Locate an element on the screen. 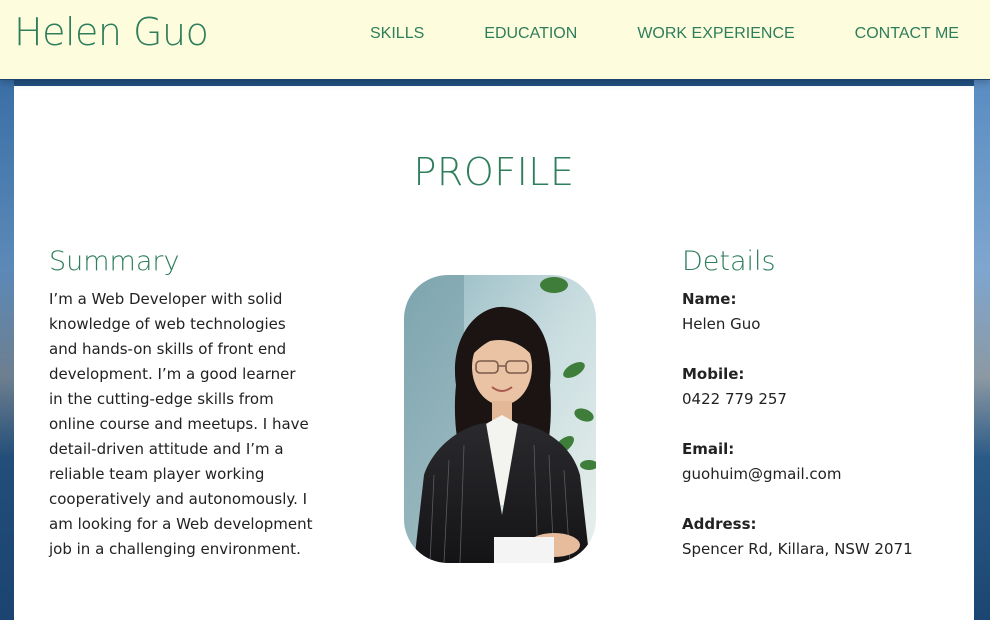 Image resolution: width=990 pixels, height=620 pixels. site-brand: Helen Guo is located at coordinates (111, 32).